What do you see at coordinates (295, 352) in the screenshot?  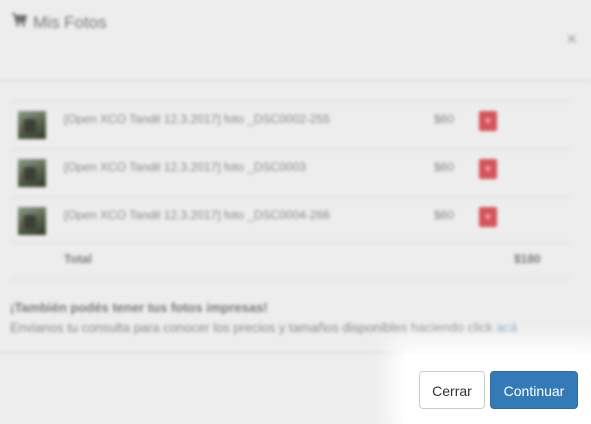 I see `footer-divider` at bounding box center [295, 352].